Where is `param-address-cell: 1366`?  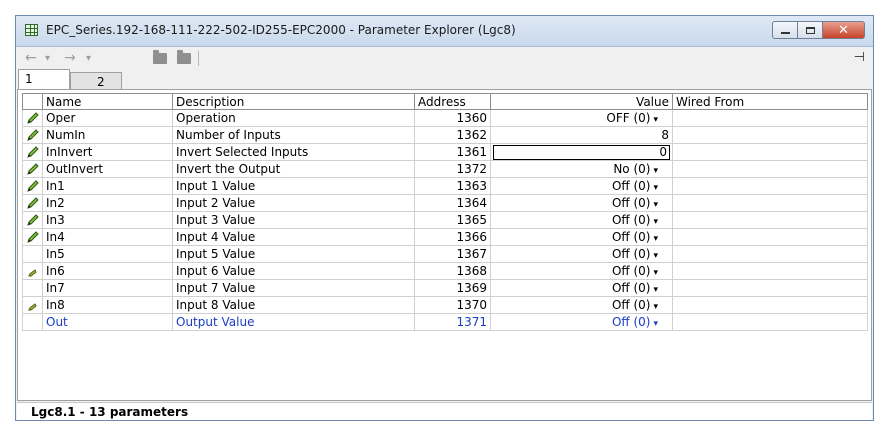
param-address-cell: 1366 is located at coordinates (452, 237).